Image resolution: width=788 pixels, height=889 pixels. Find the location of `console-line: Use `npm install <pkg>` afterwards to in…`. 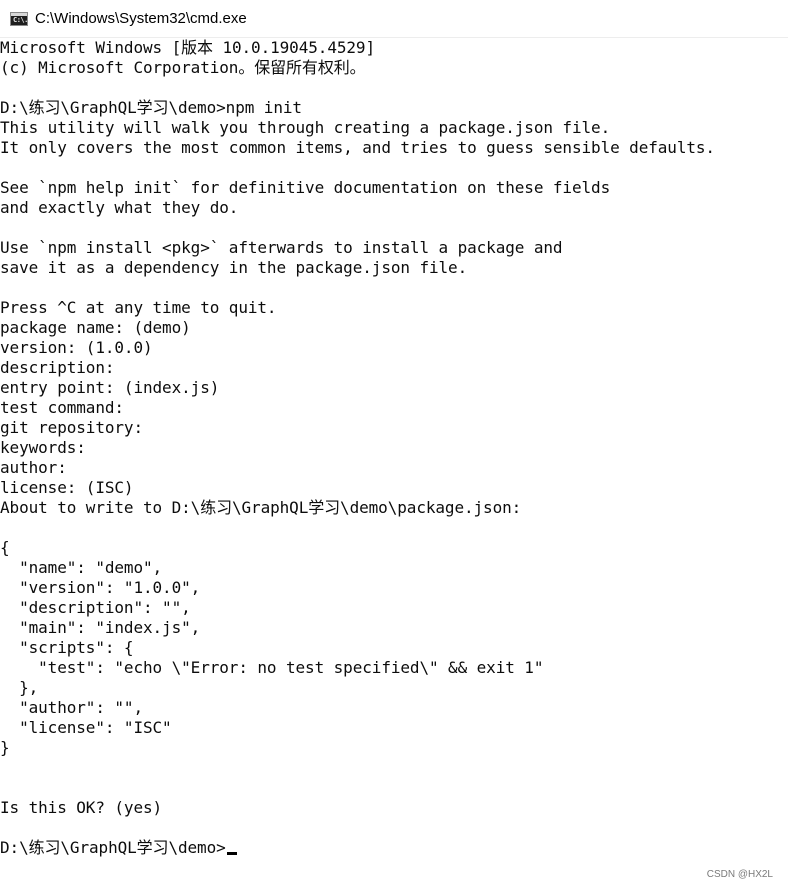

console-line: Use `npm install <pkg>` afterwards to in… is located at coordinates (281, 248).